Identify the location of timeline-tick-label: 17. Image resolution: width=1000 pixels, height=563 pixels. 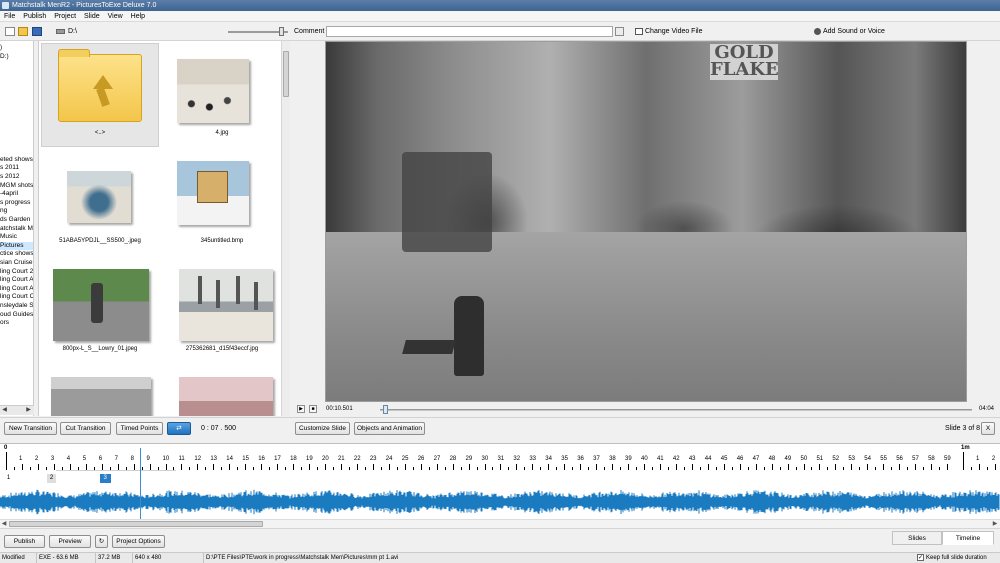
(277, 459).